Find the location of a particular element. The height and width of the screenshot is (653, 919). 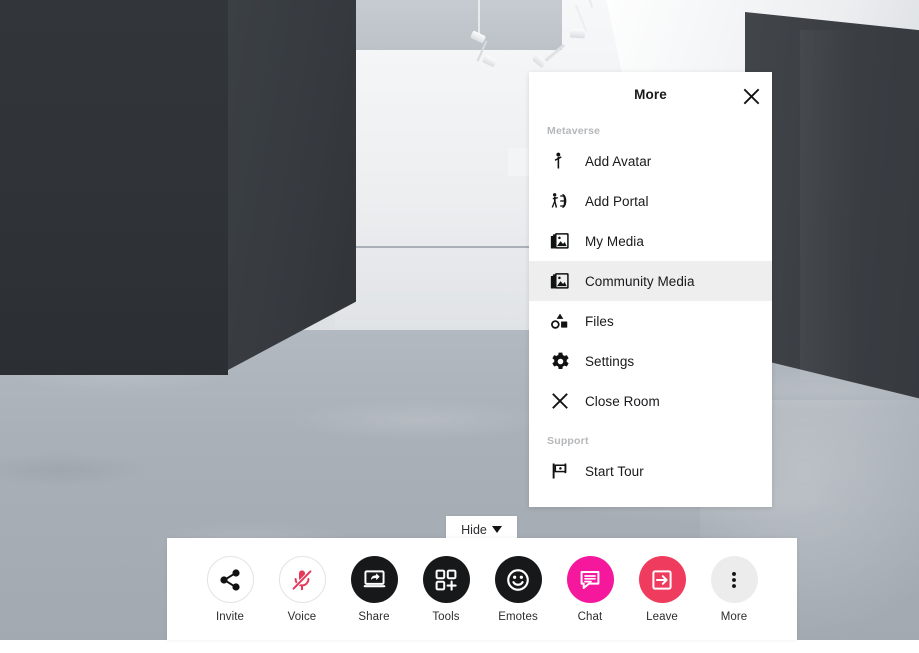

menu-item-add-avatar: Add Avatar is located at coordinates (650, 161).